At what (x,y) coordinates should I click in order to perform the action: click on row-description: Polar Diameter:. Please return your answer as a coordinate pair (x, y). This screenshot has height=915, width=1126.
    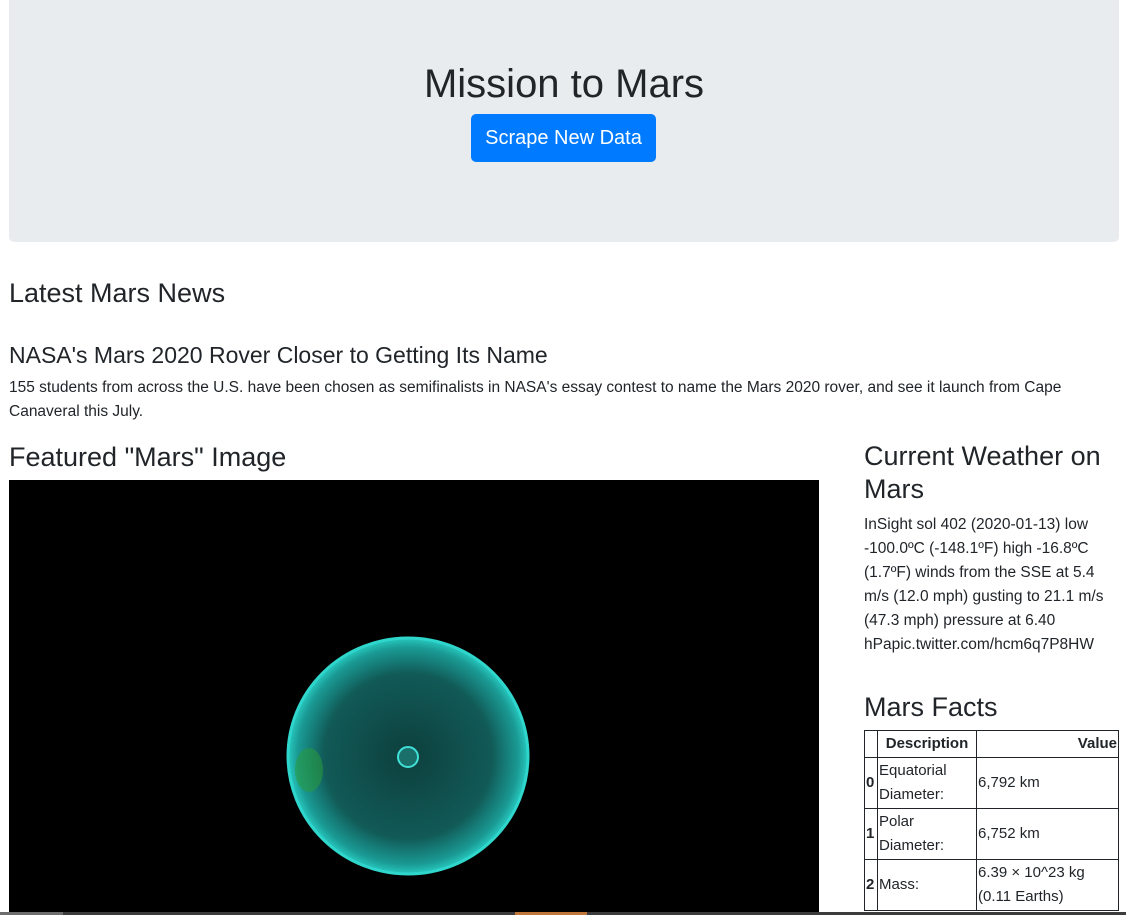
    Looking at the image, I should click on (927, 834).